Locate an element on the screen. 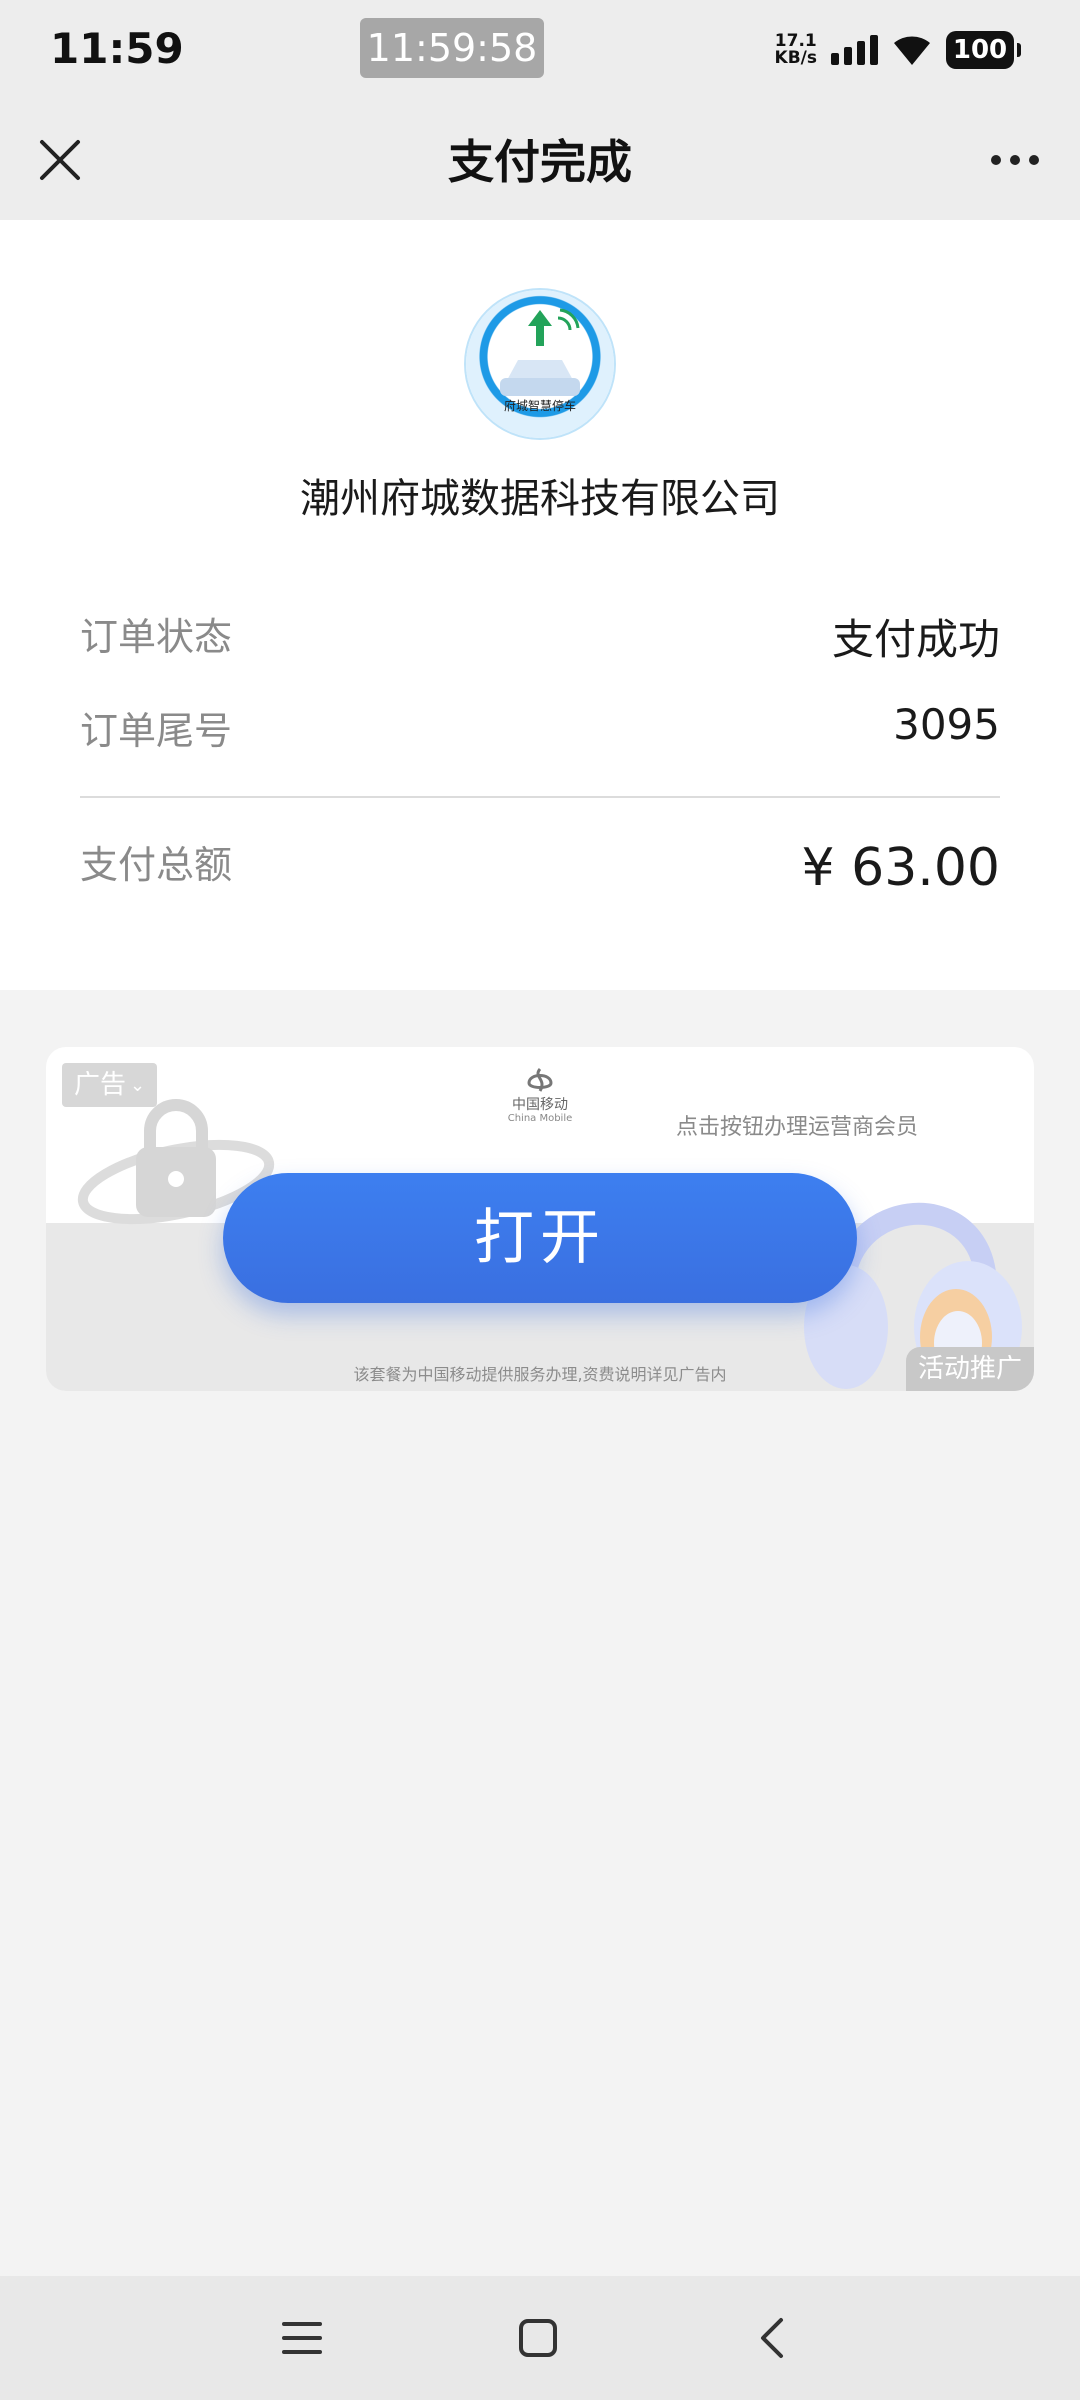 This screenshot has height=2400, width=1080. chevron-down-icon: ⌄ is located at coordinates (138, 1085).